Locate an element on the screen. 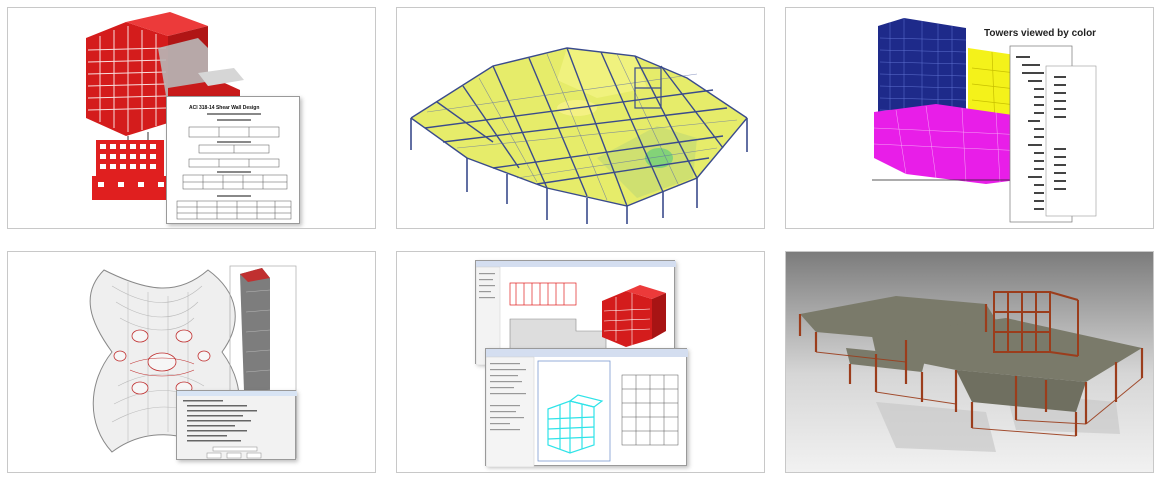 The height and width of the screenshot is (480, 1161). dialog-controls is located at coordinates (237, 425).